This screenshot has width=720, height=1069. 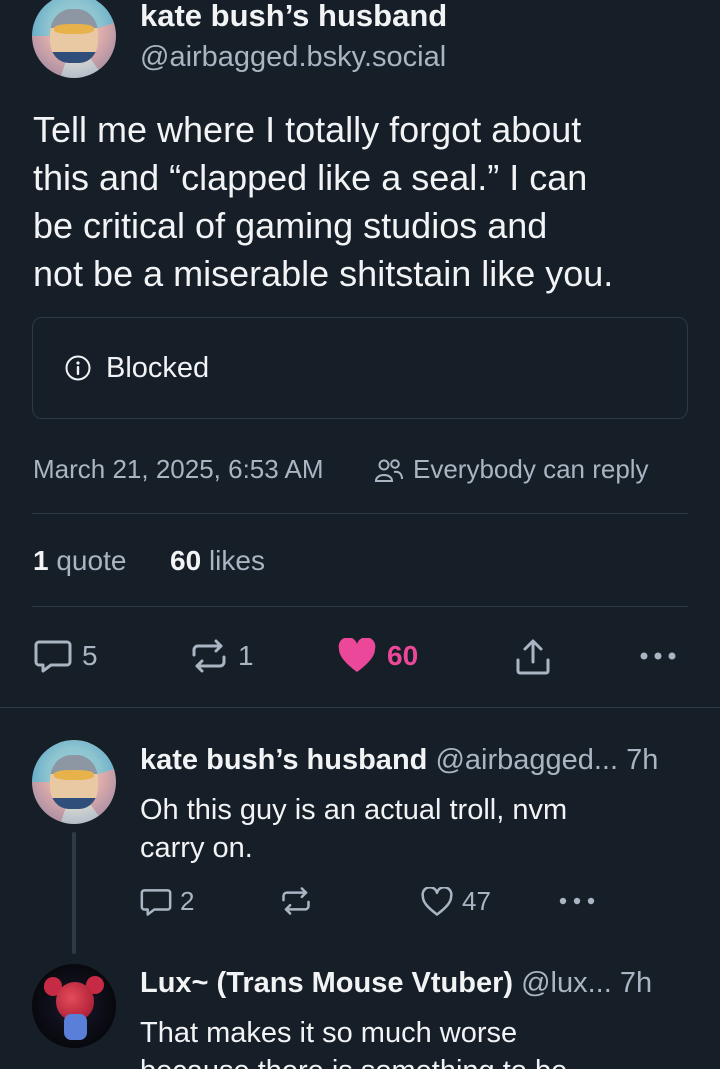 What do you see at coordinates (74, 39) in the screenshot?
I see `author-avatar` at bounding box center [74, 39].